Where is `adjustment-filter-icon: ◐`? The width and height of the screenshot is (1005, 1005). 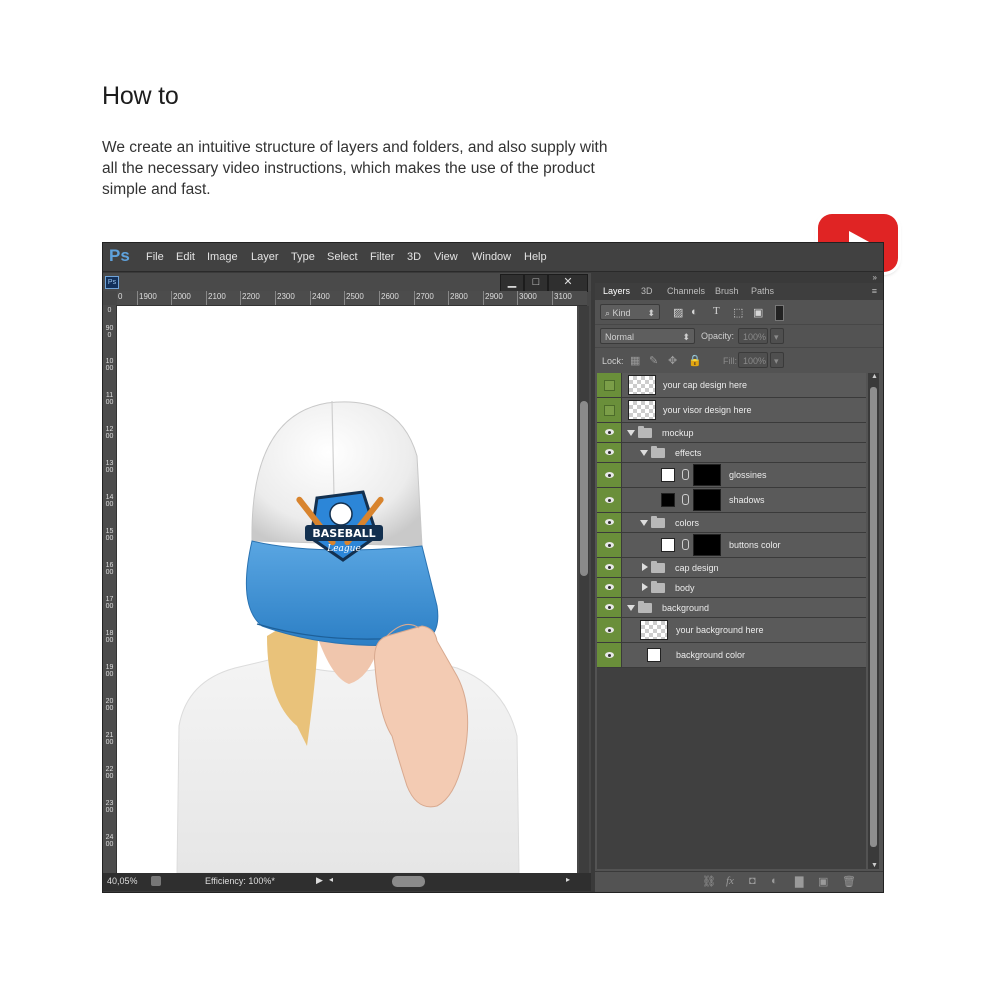 adjustment-filter-icon: ◐ is located at coordinates (694, 312).